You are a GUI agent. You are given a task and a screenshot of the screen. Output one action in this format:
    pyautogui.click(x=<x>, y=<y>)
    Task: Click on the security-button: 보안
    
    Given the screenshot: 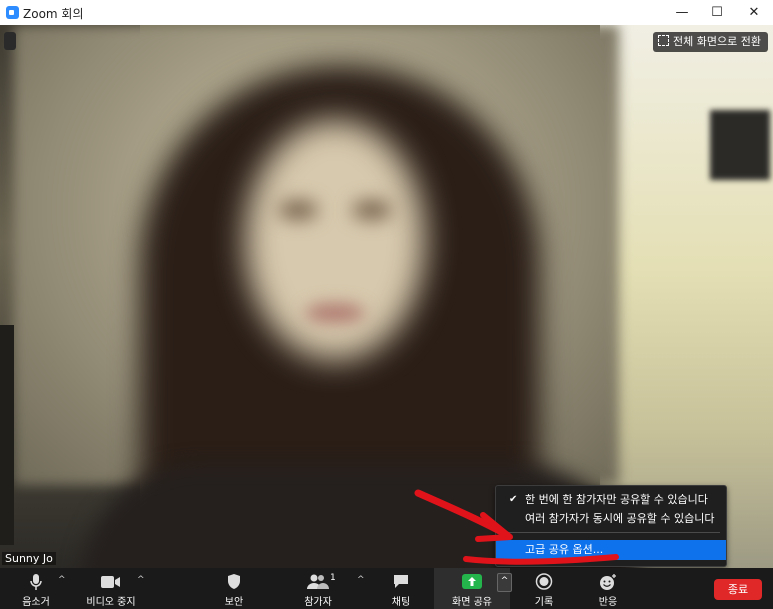 What is the action you would take?
    pyautogui.click(x=234, y=588)
    